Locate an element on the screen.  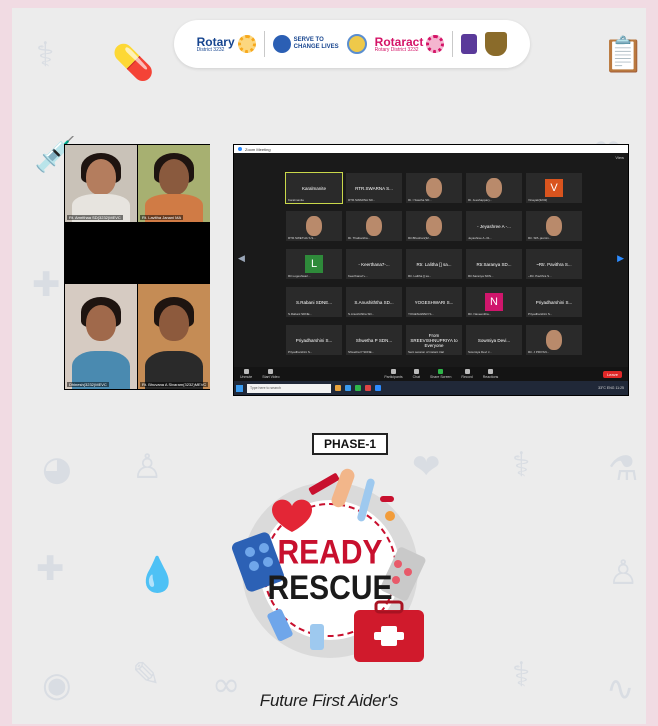
share-screen-button: Share Screen is located at coordinates (440, 374).